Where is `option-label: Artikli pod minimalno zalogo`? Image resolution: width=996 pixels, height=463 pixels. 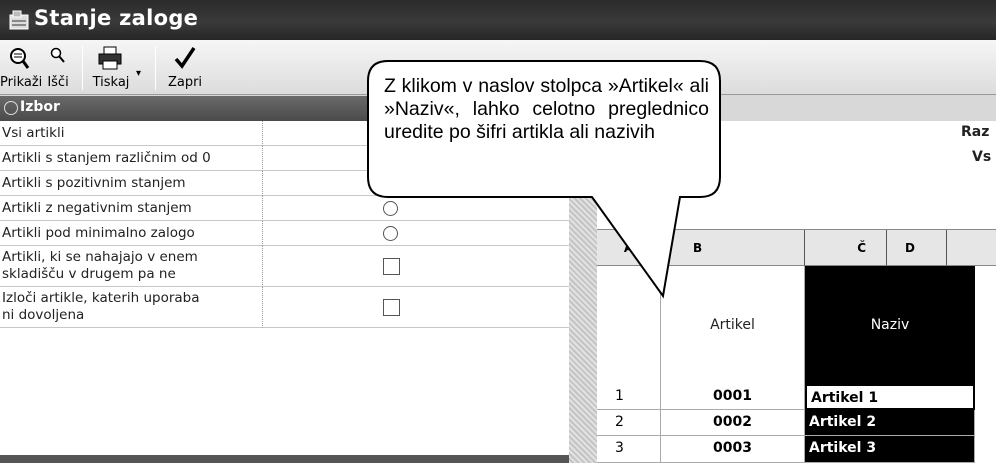 option-label: Artikli pod minimalno zalogo is located at coordinates (131, 233).